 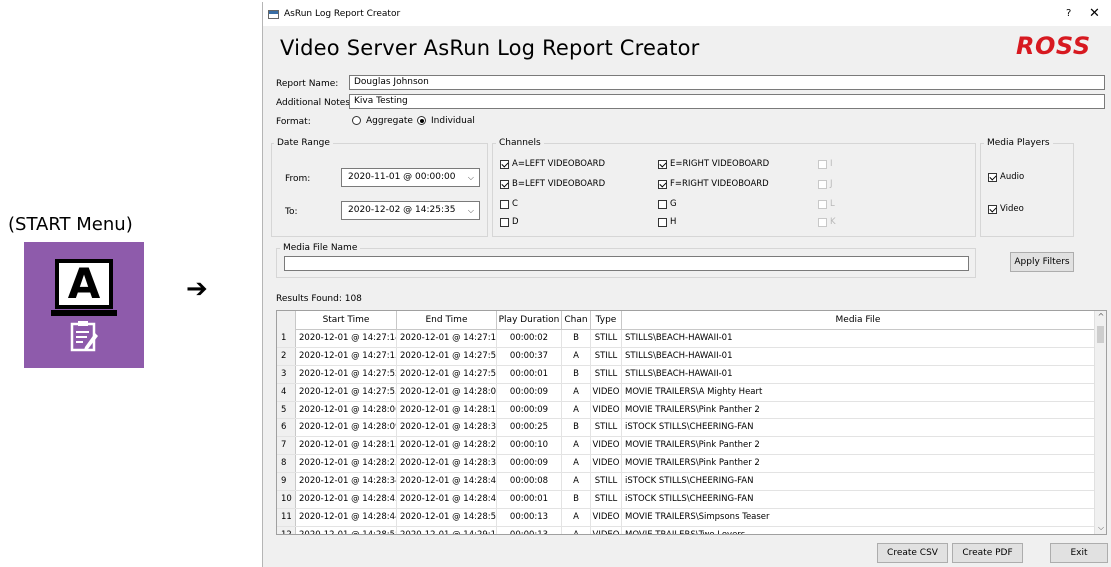 I want to click on channel-c-checkbox: C, so click(x=509, y=204).